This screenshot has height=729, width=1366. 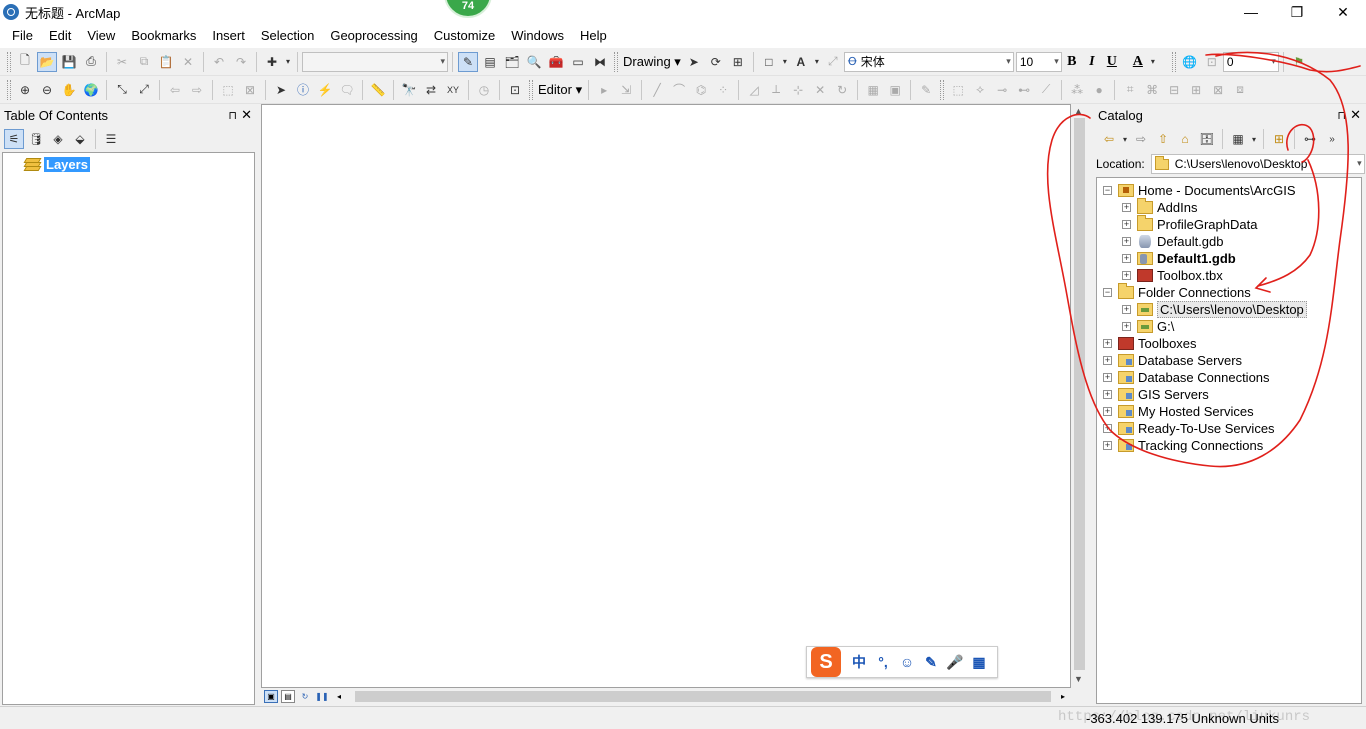 What do you see at coordinates (303, 90) in the screenshot?
I see `identify-icon: ⓘ` at bounding box center [303, 90].